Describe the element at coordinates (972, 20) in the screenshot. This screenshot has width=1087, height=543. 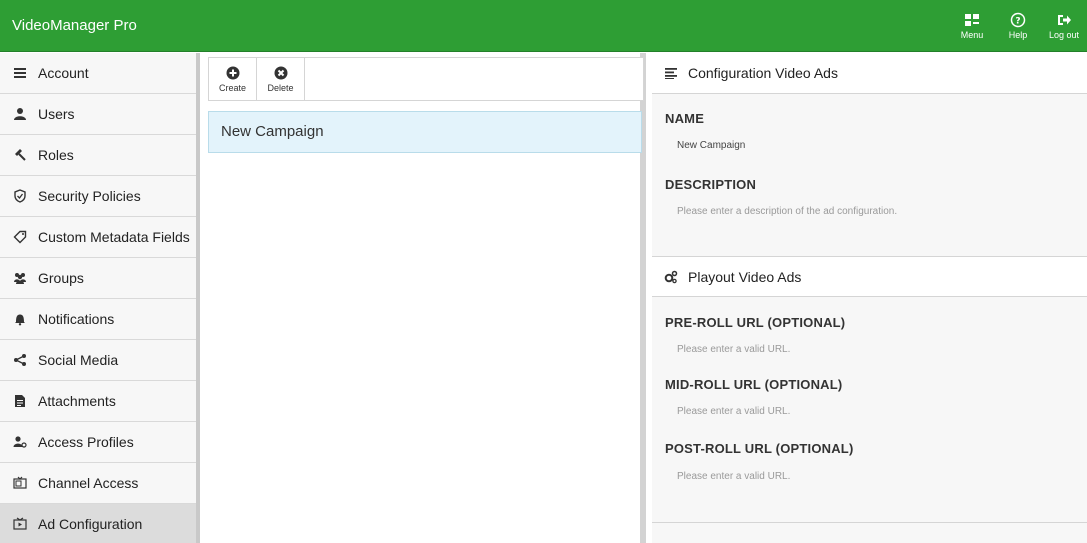
I see `menu-grid-icon` at that location.